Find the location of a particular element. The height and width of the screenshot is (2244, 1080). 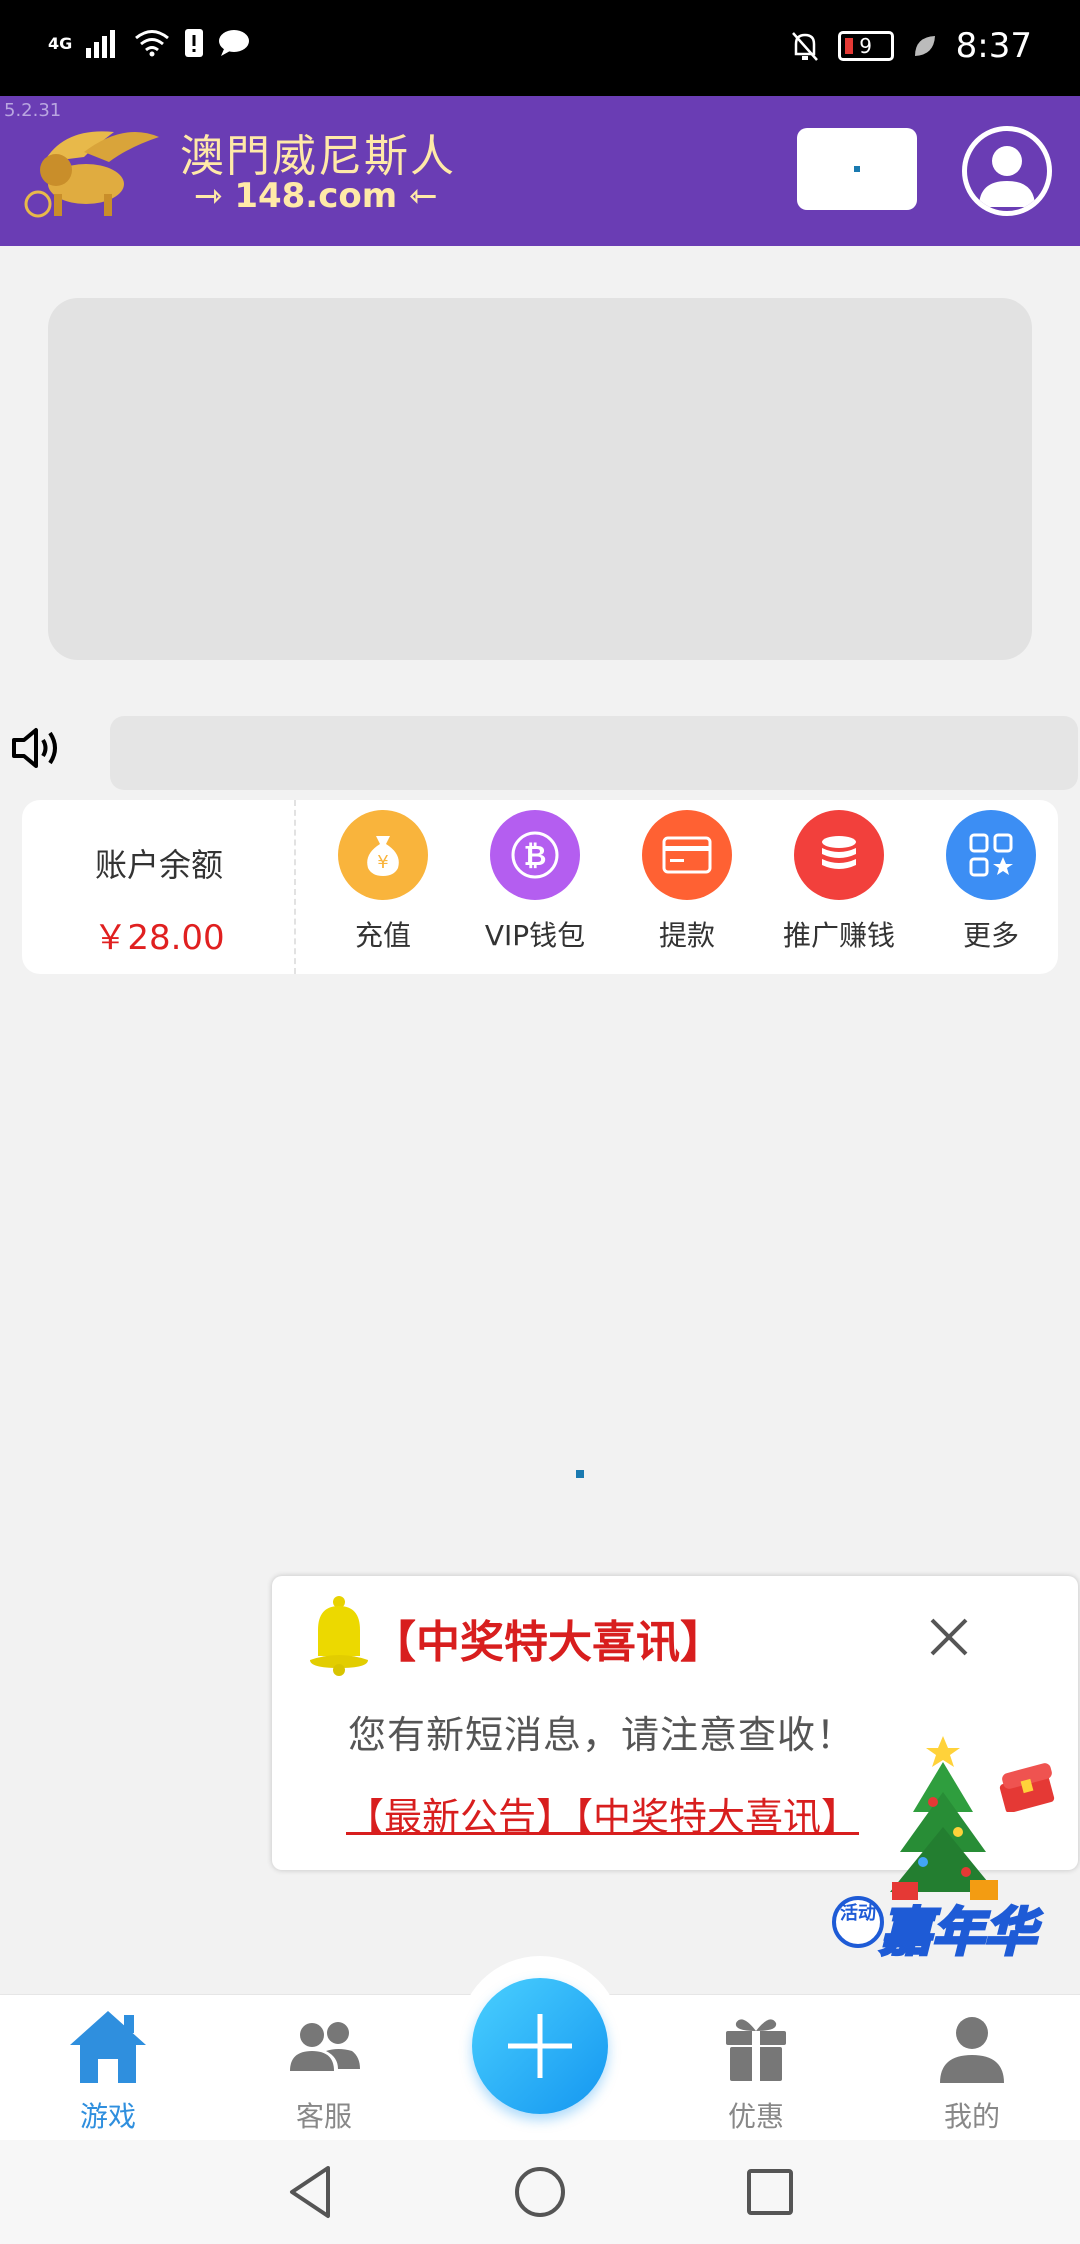

header-action-button is located at coordinates (857, 169).